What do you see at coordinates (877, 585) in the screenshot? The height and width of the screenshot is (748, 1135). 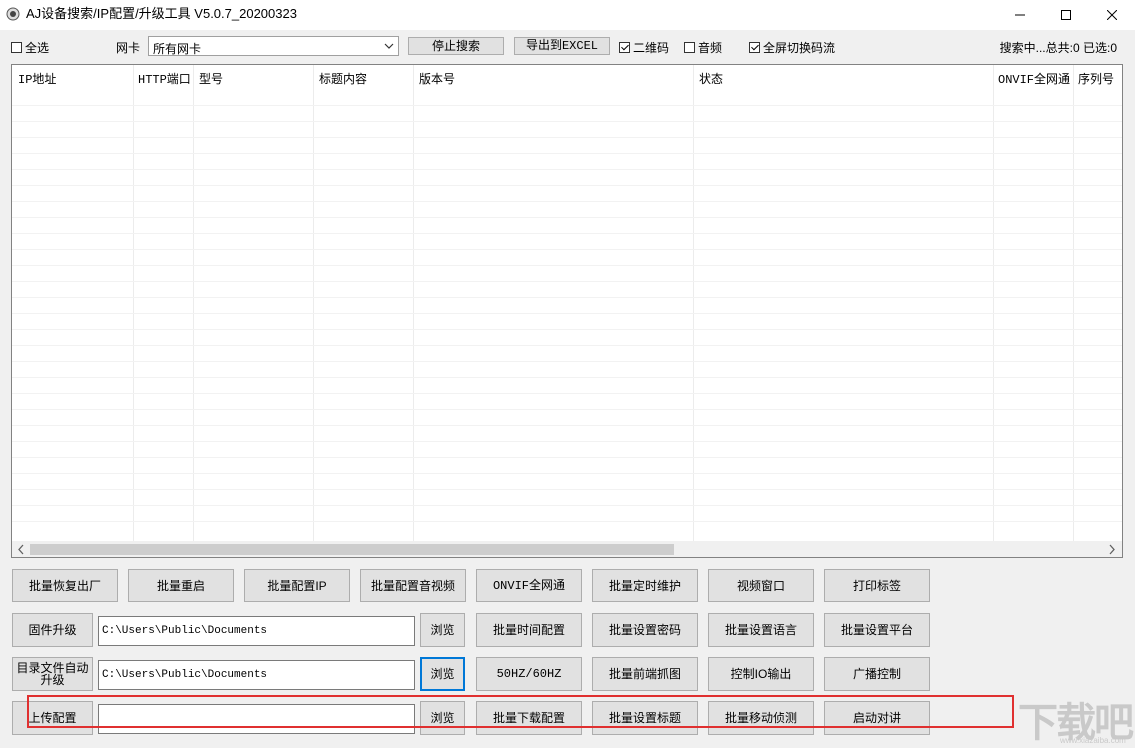 I see `print-label-button: 打印标签` at bounding box center [877, 585].